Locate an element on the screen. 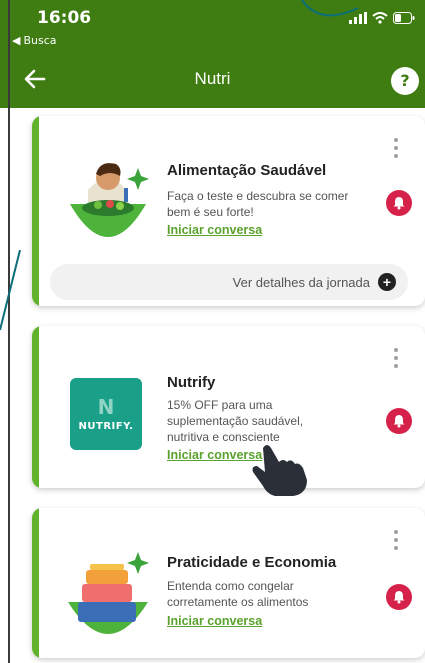  page-title: Nutri is located at coordinates (212, 78).